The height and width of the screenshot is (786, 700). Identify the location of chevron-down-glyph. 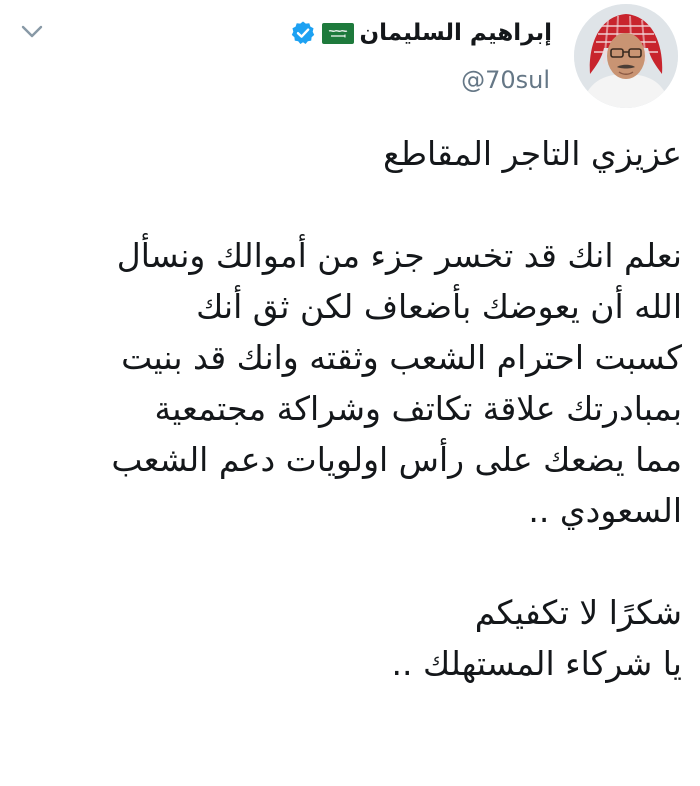
(32, 31).